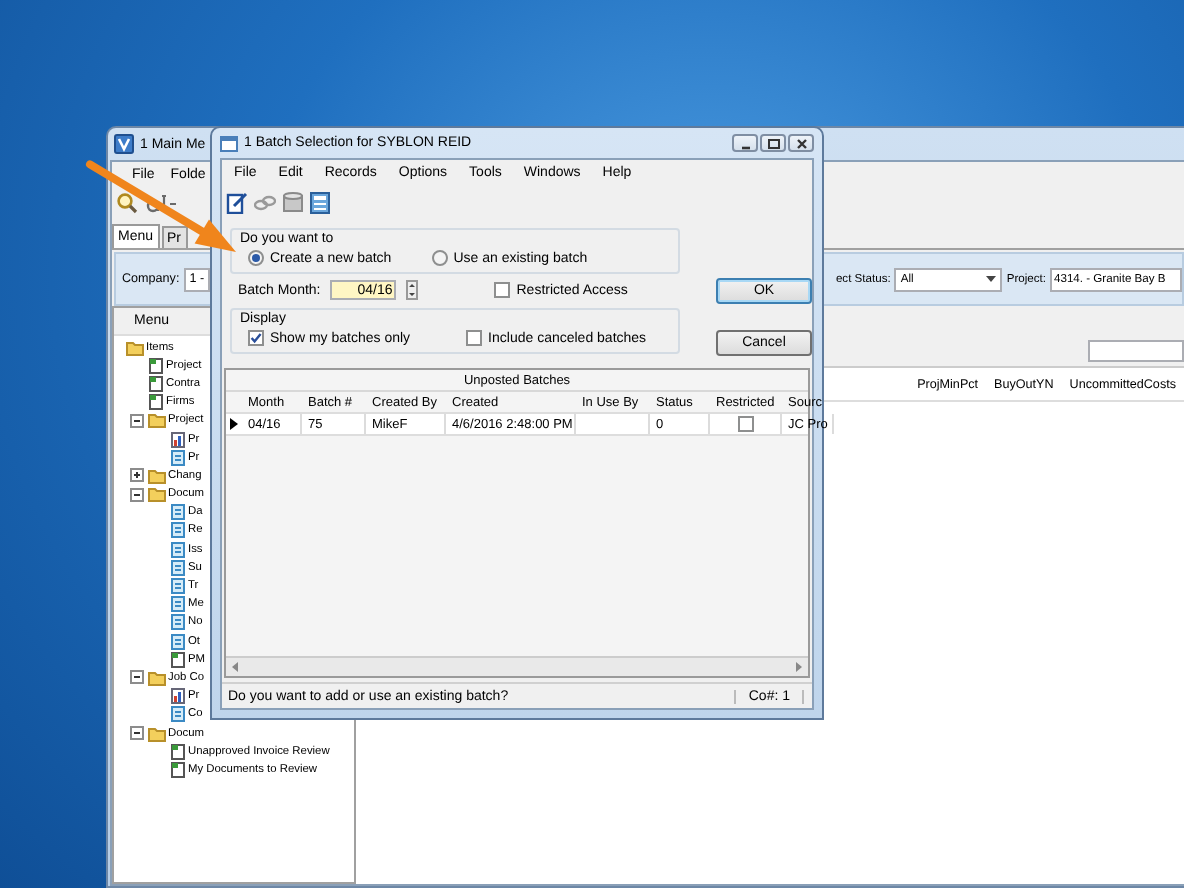 Image resolution: width=1184 pixels, height=888 pixels. I want to click on spinner-icon, so click(412, 290).